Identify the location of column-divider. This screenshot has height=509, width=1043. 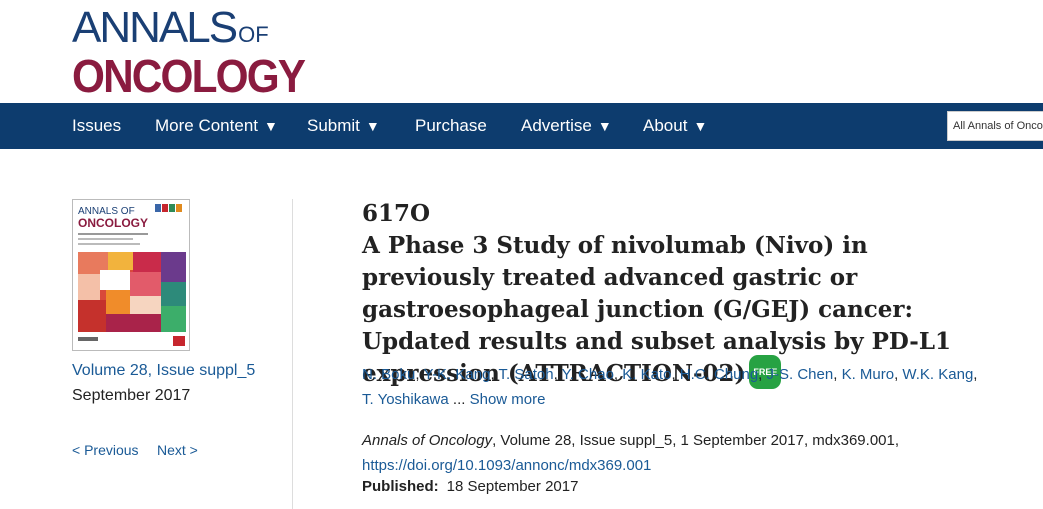
(292, 354).